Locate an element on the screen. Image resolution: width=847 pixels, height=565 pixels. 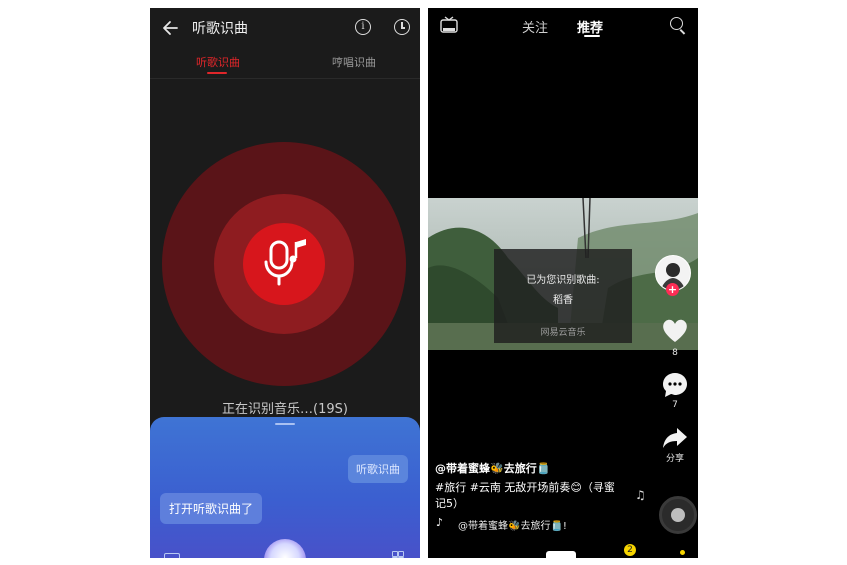
tab-recommend: 推荐 is located at coordinates (590, 26).